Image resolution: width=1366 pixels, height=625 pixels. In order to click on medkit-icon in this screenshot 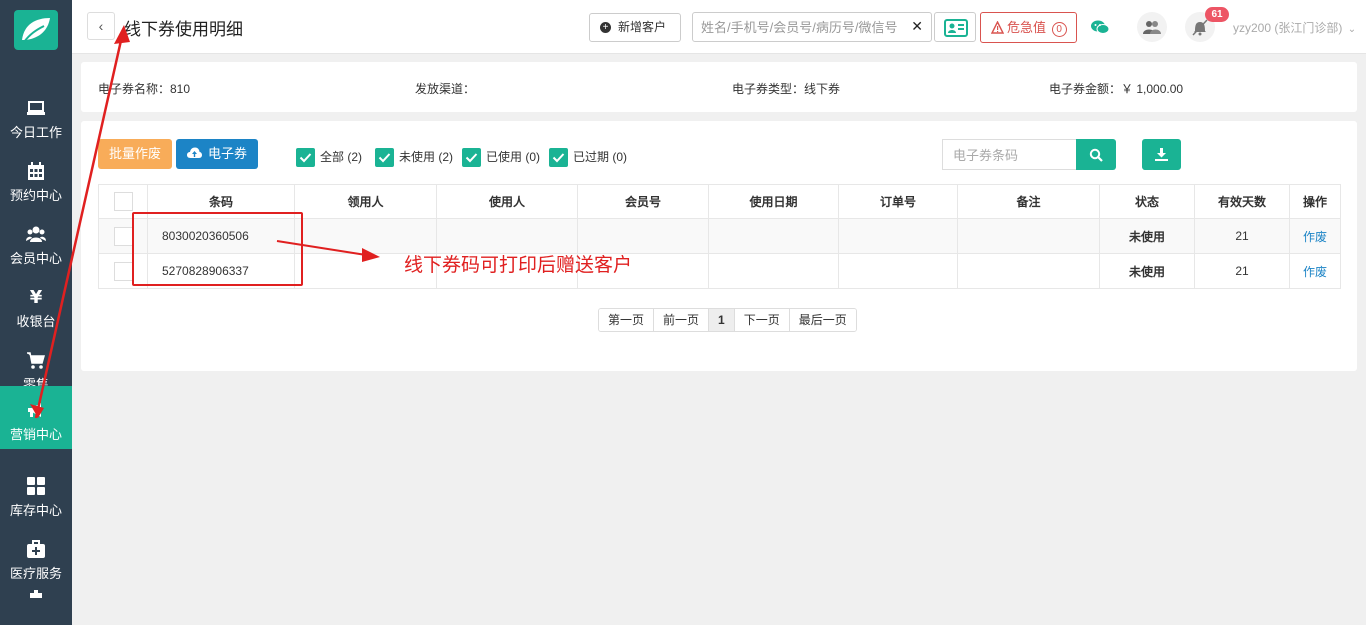, I will do `click(36, 549)`.